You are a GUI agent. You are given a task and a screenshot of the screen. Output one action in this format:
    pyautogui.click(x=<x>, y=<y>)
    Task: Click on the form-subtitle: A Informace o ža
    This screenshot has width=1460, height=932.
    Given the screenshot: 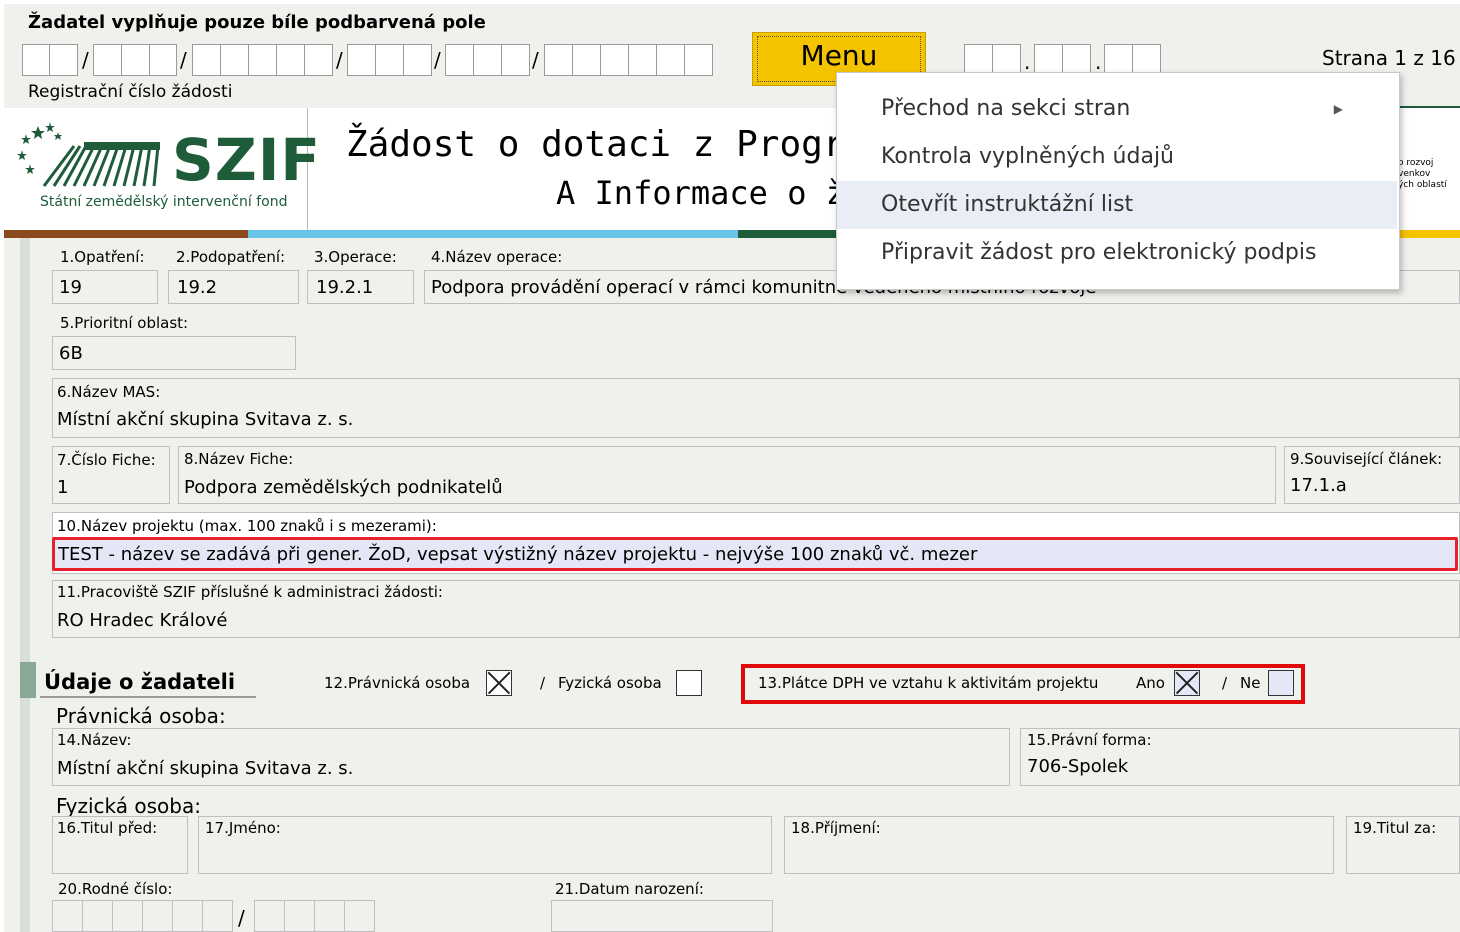 What is the action you would take?
    pyautogui.click(x=710, y=193)
    